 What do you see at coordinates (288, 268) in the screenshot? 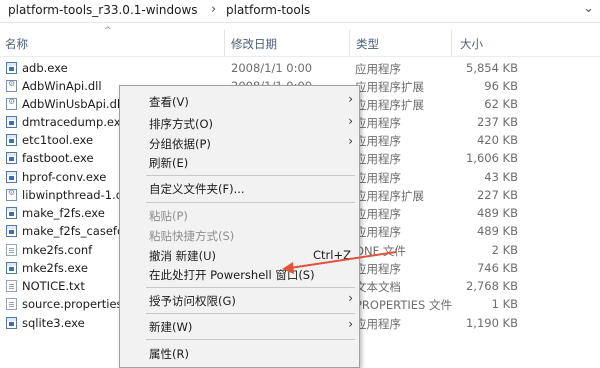
I see `annotation-arrow-head` at bounding box center [288, 268].